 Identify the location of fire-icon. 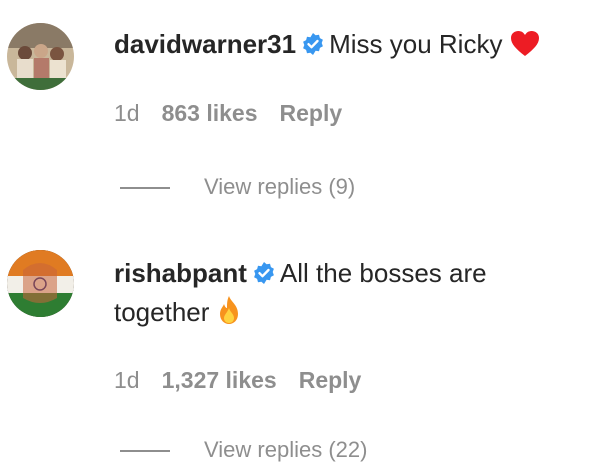
(229, 313).